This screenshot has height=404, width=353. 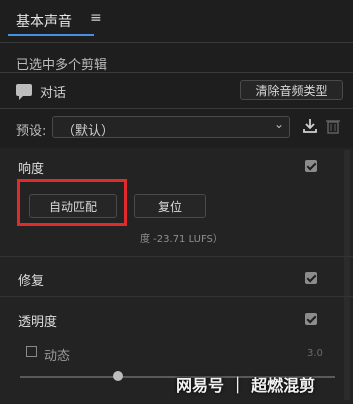 What do you see at coordinates (96, 18) in the screenshot?
I see `panel-menu-icon: ≡` at bounding box center [96, 18].